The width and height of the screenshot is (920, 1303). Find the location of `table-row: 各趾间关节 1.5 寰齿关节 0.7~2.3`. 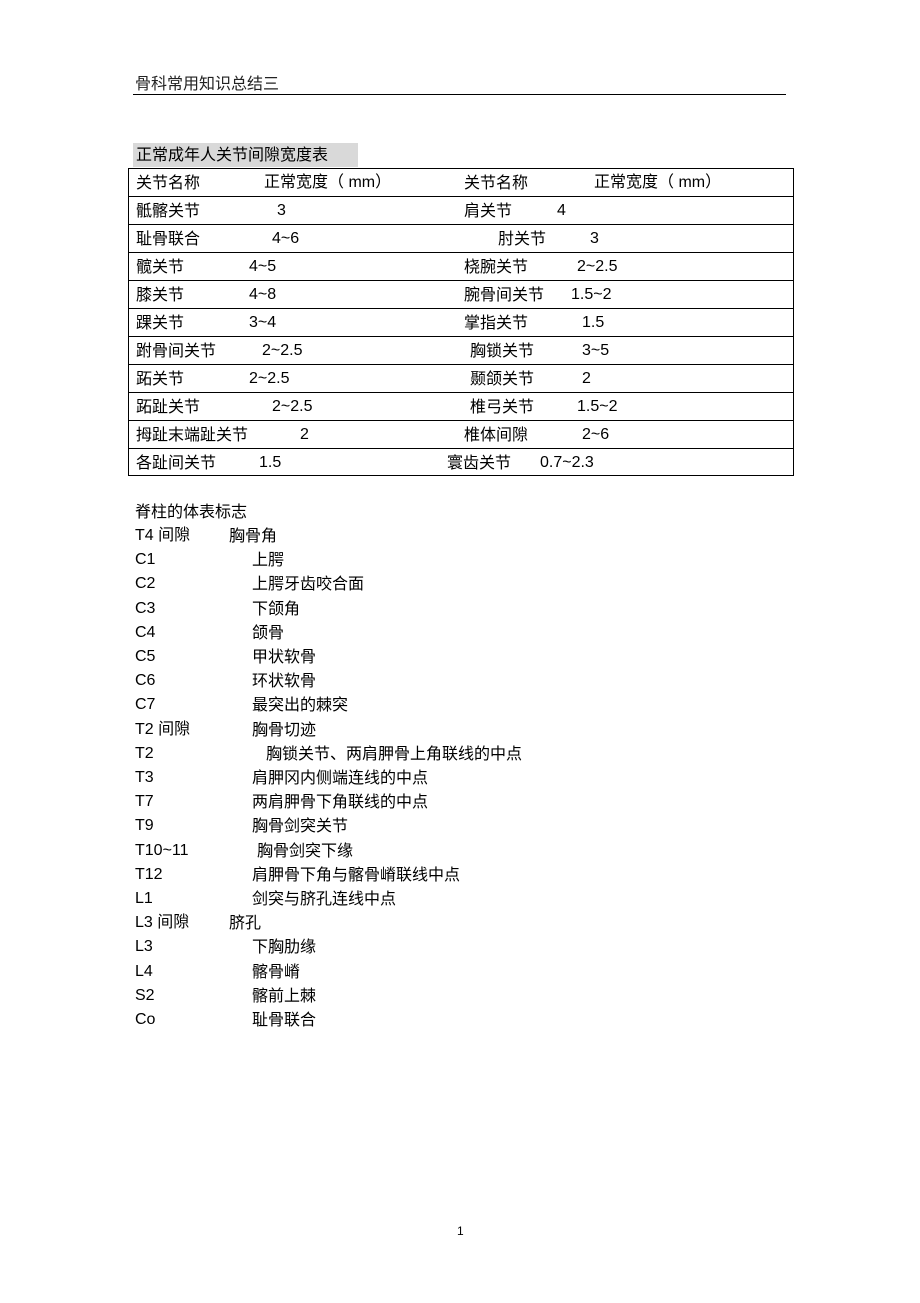

table-row: 各趾间关节 1.5 寰齿关节 0.7~2.3 is located at coordinates (461, 463).